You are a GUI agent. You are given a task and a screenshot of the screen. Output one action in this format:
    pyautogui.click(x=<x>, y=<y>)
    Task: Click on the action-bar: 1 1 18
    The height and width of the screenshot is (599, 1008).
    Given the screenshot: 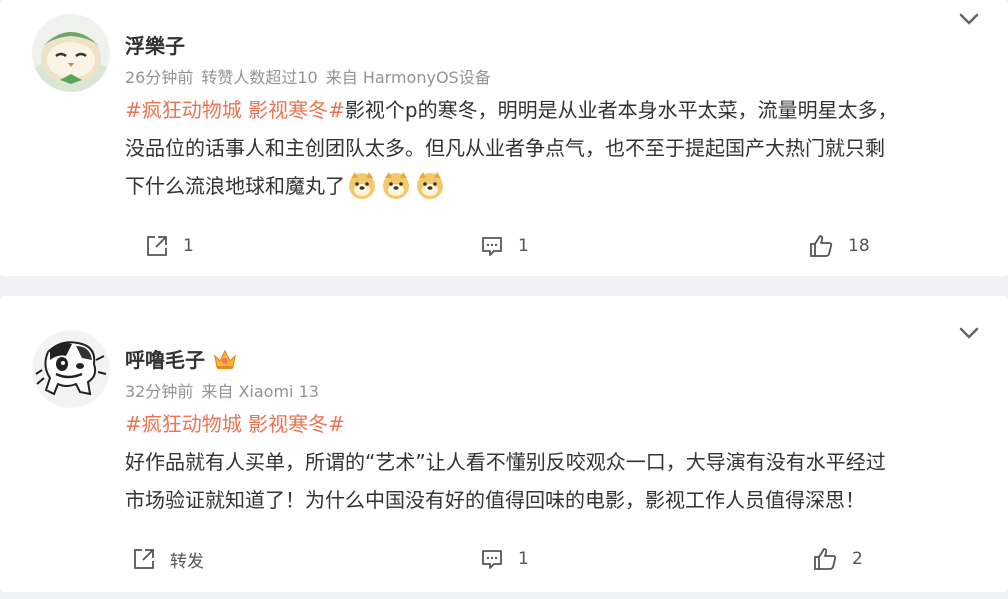 What is the action you would take?
    pyautogui.click(x=504, y=246)
    